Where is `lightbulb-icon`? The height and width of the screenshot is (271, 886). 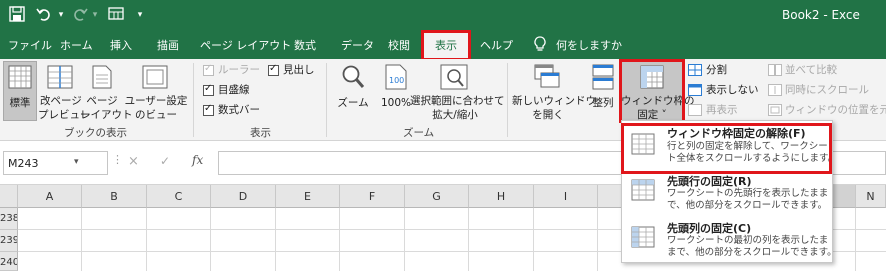 lightbulb-icon is located at coordinates (540, 45).